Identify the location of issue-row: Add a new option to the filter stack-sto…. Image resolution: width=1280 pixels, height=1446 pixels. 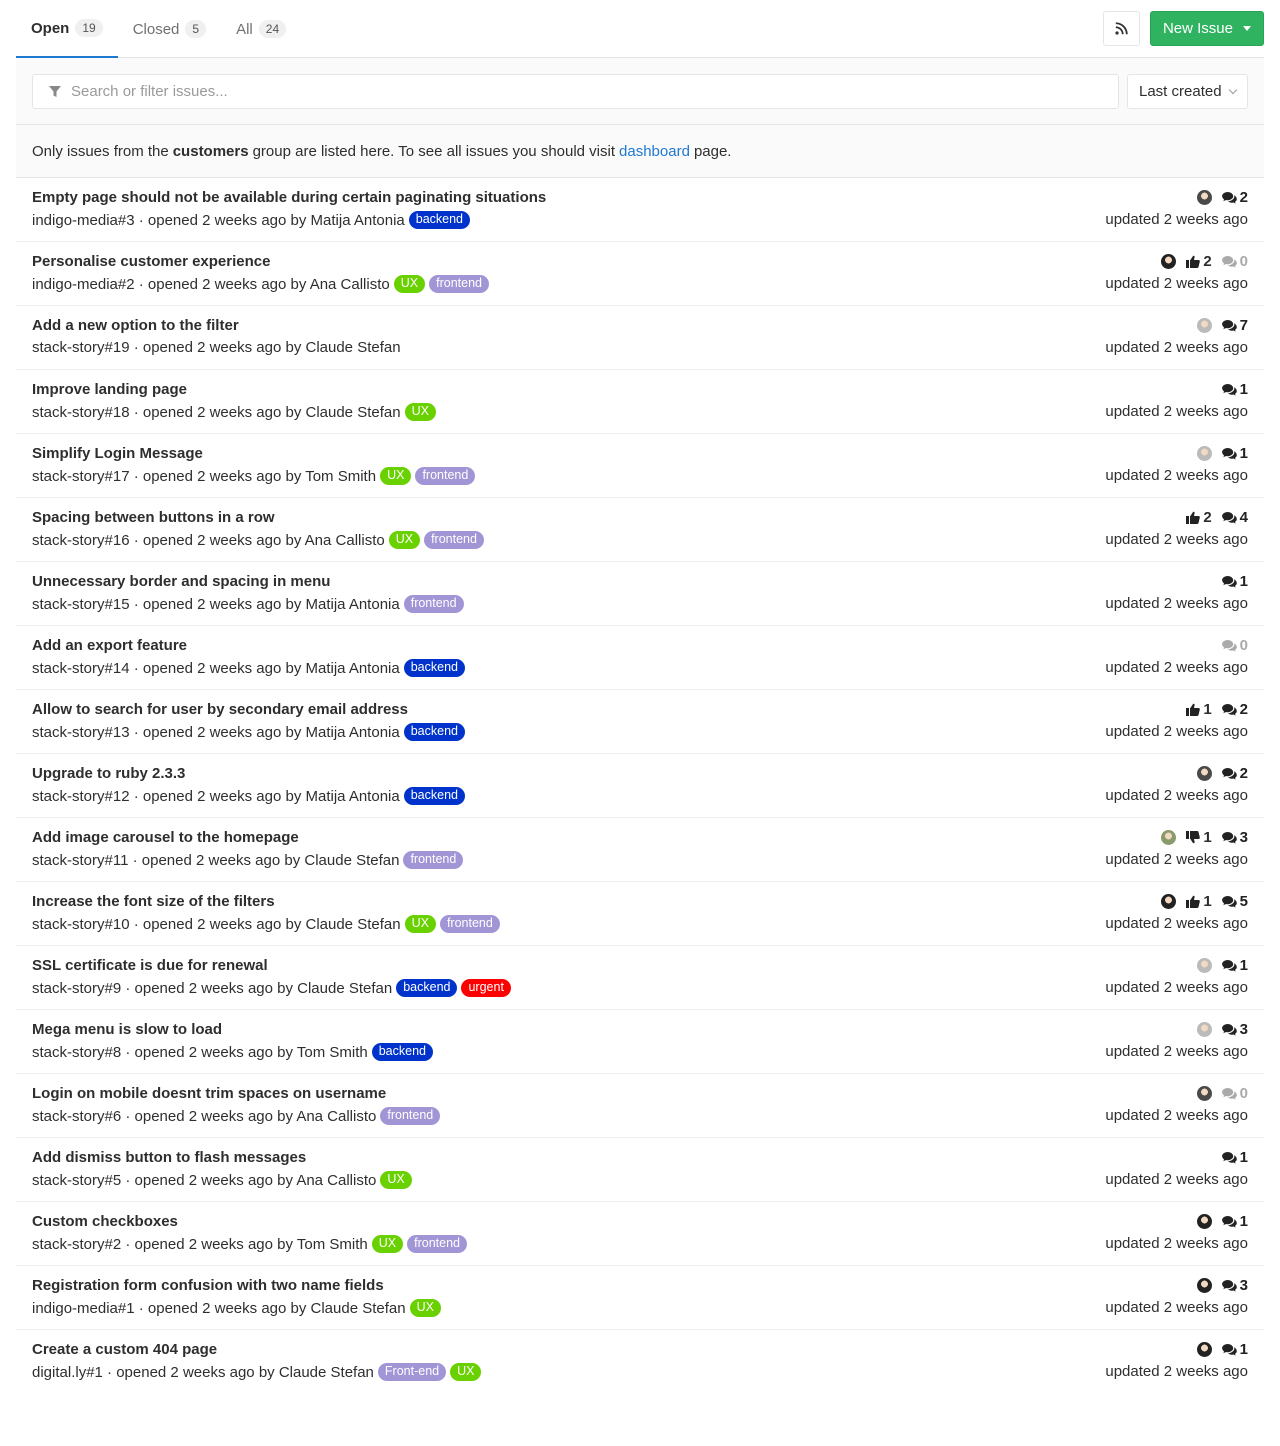
(640, 338).